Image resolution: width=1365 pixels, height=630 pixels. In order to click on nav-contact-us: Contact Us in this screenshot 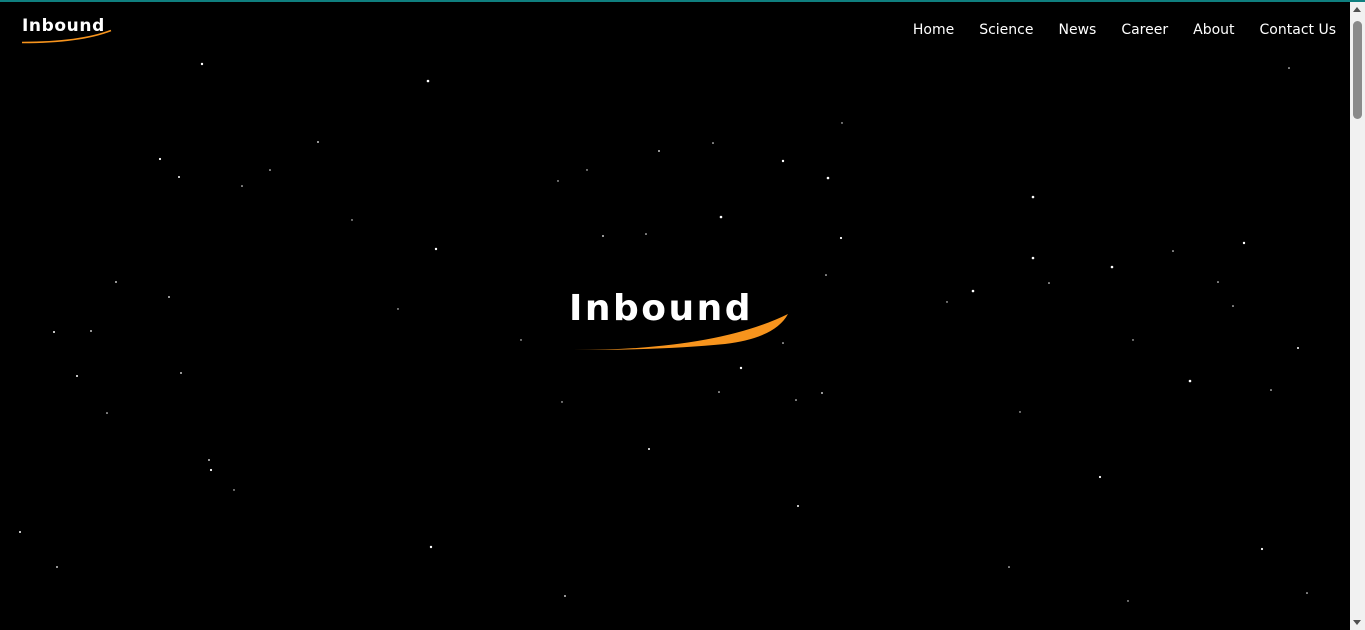, I will do `click(1298, 30)`.